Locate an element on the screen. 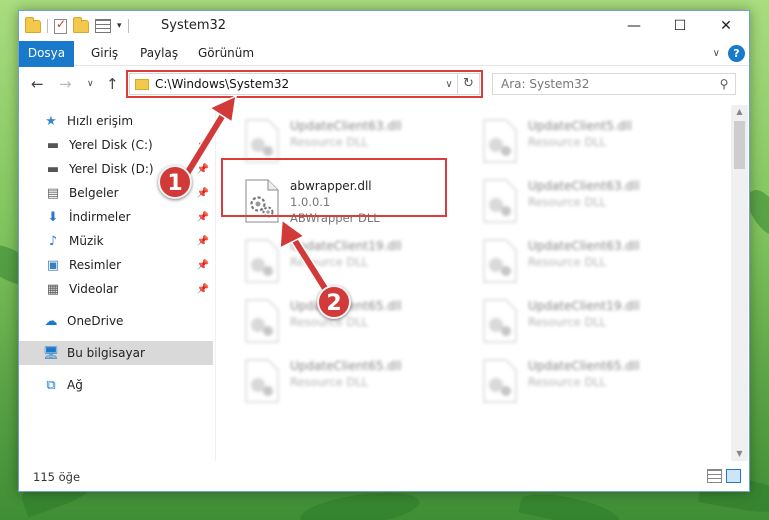  scroll-down-icon: ▼ is located at coordinates (739, 454).